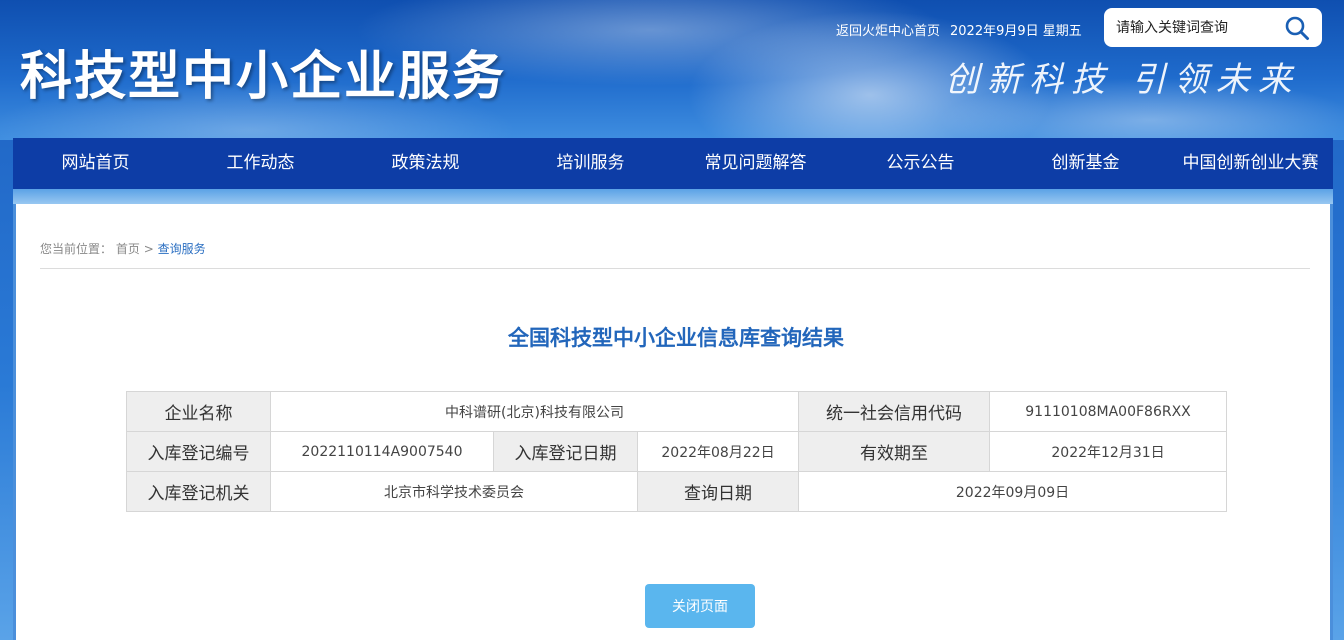  I want to click on valid-until-value: 2022年12月31日, so click(1108, 451).